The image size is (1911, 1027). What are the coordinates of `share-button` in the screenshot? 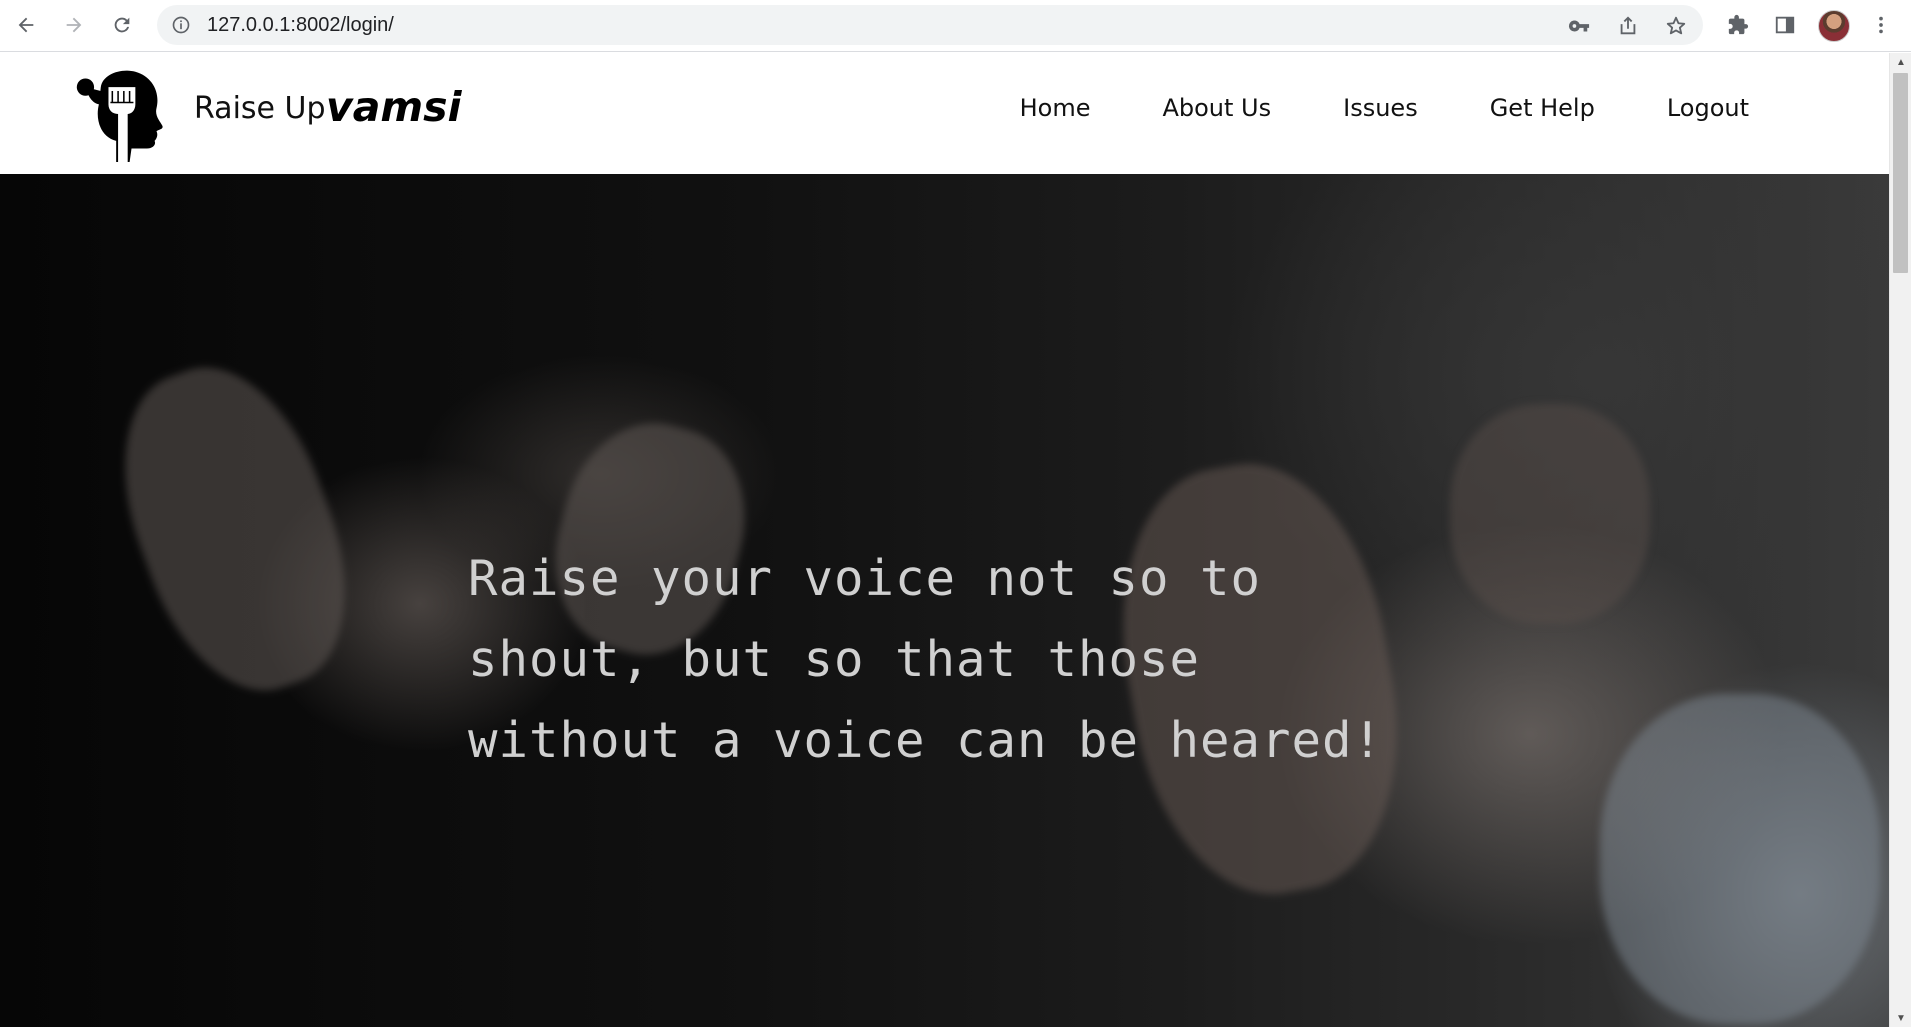 It's located at (1628, 26).